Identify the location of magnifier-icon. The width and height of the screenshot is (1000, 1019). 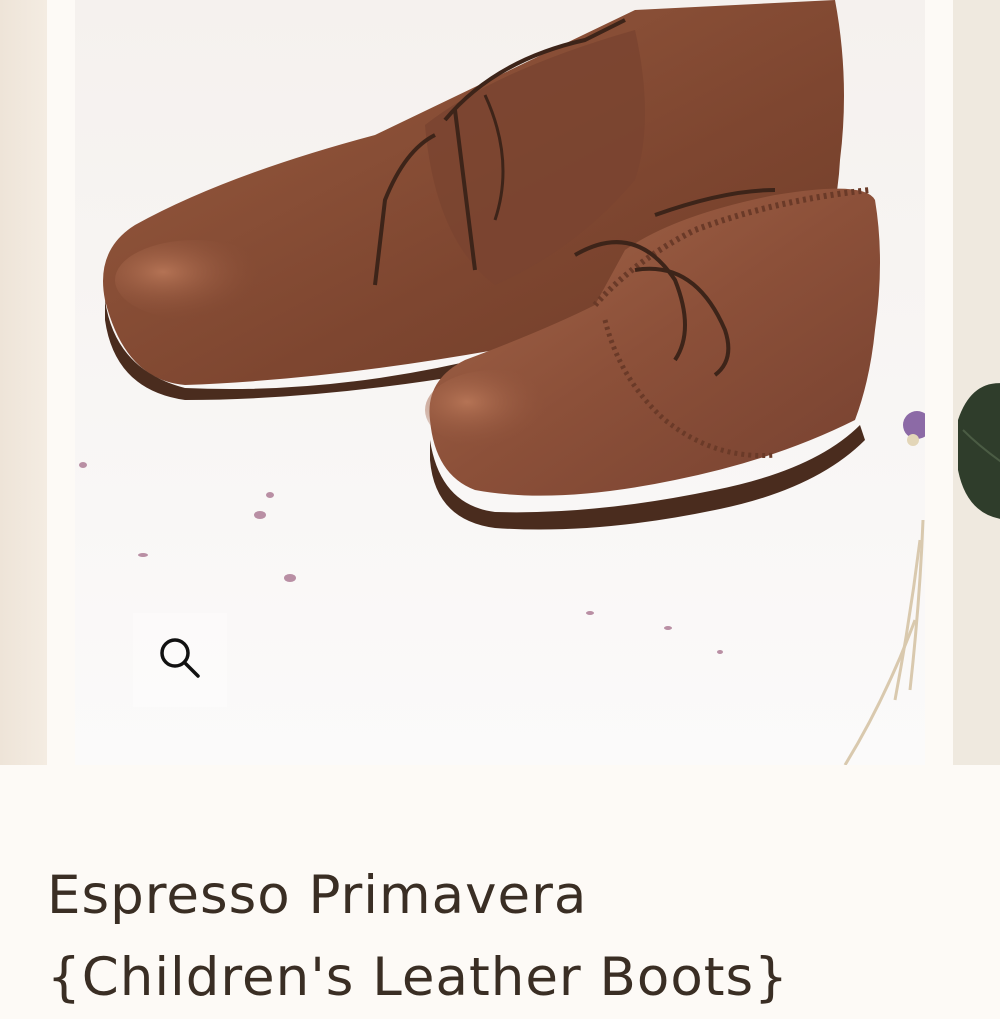
(180, 660).